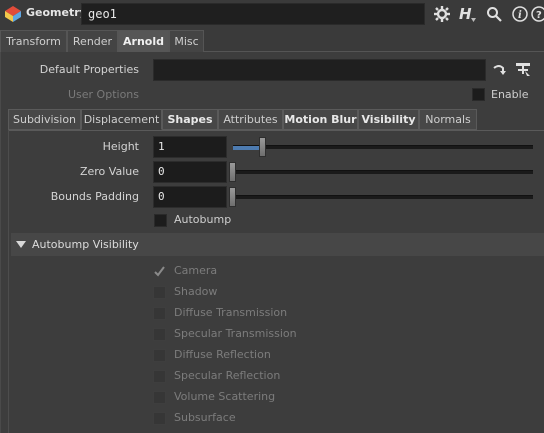 Image resolution: width=544 pixels, height=433 pixels. Describe the element at coordinates (190, 197) in the screenshot. I see `bounds-padding-input: 0` at that location.